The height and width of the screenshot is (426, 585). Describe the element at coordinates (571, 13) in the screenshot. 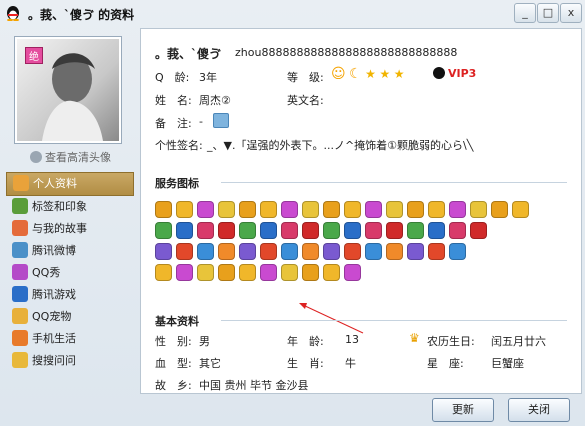

I see `close-window-button: x` at that location.